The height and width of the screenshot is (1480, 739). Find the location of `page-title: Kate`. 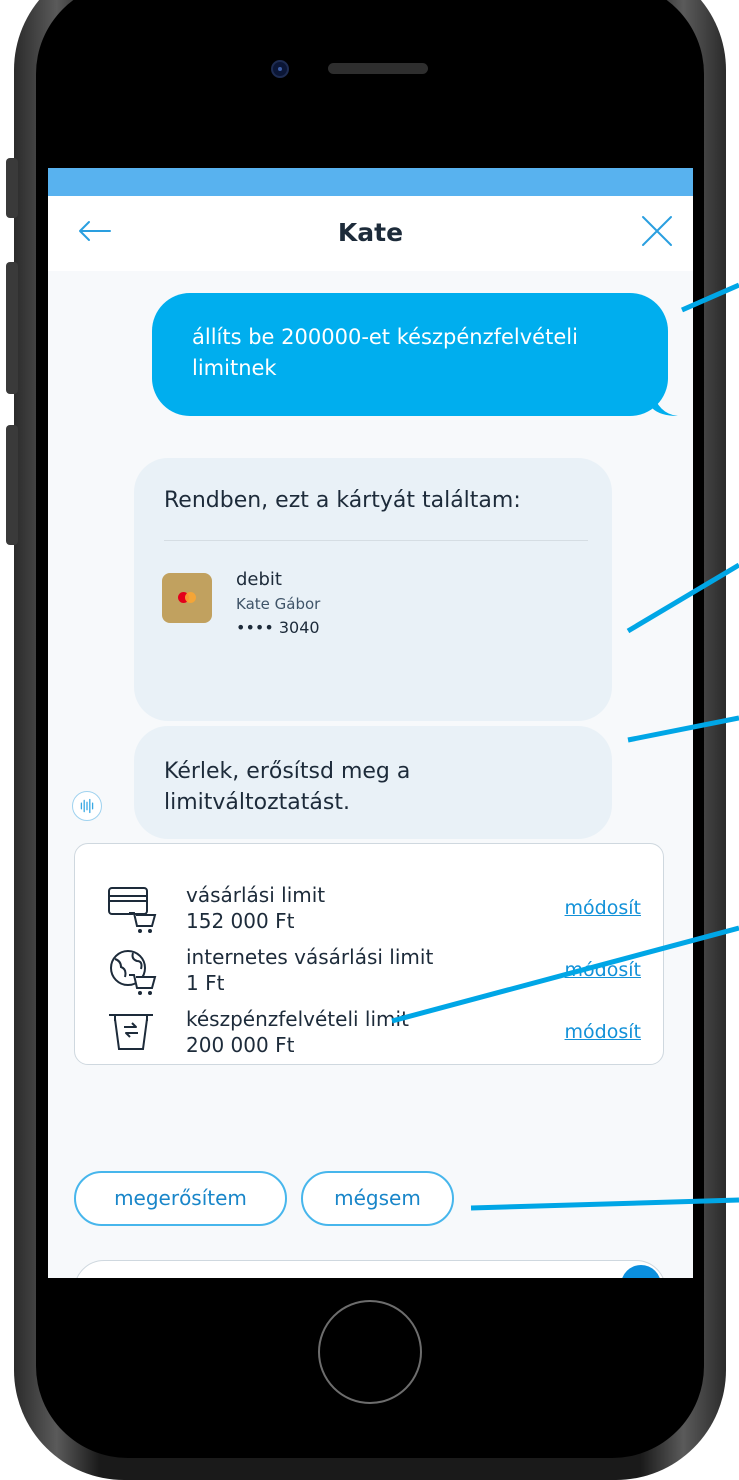

page-title: Kate is located at coordinates (370, 232).